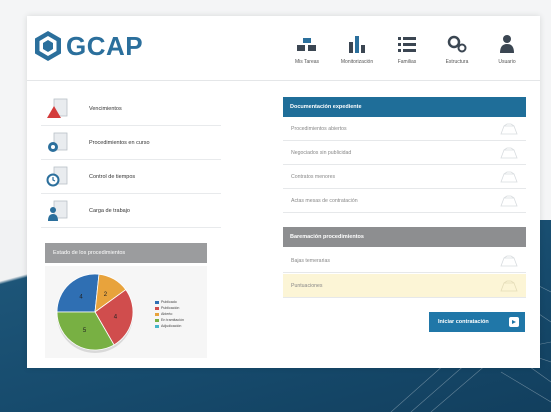 The height and width of the screenshot is (412, 551). I want to click on nav-estructura: Estructura, so click(457, 49).